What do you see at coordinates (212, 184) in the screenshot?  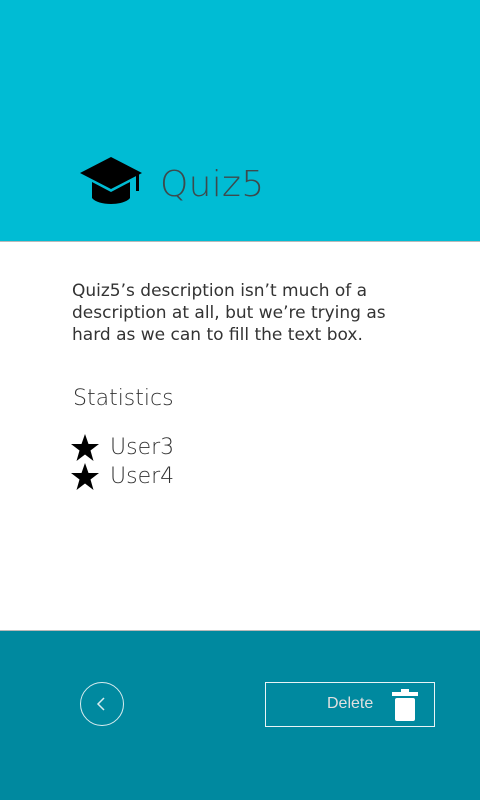 I see `page-title: Quiz5` at bounding box center [212, 184].